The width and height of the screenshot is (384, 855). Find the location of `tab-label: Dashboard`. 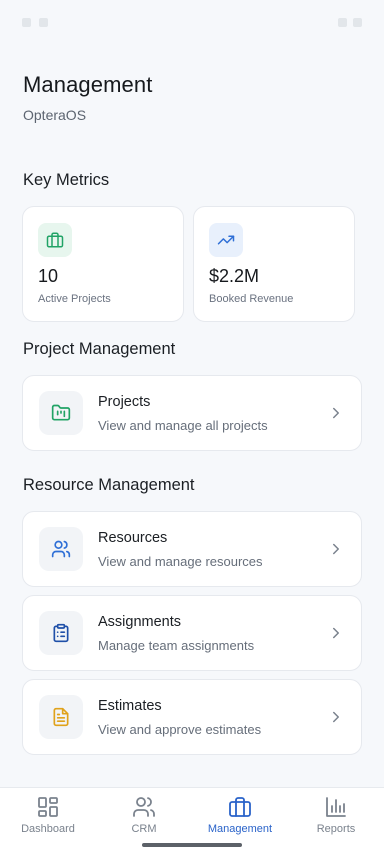

tab-label: Dashboard is located at coordinates (48, 829).